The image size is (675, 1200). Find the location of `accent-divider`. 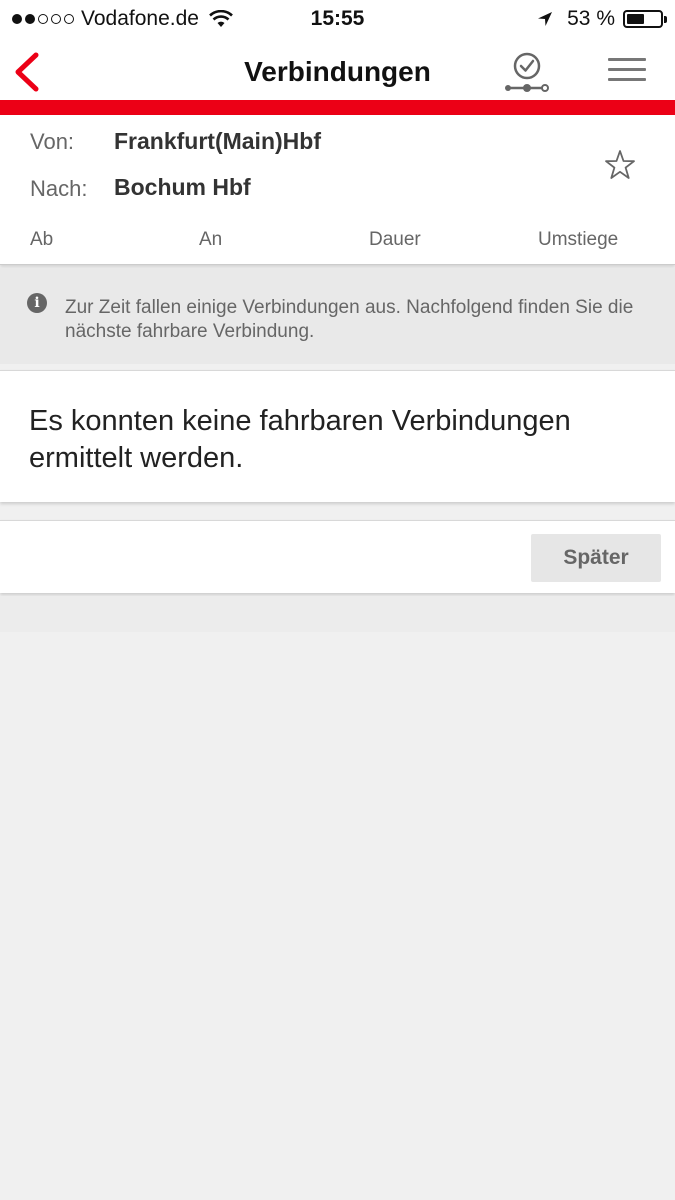

accent-divider is located at coordinates (337, 107).